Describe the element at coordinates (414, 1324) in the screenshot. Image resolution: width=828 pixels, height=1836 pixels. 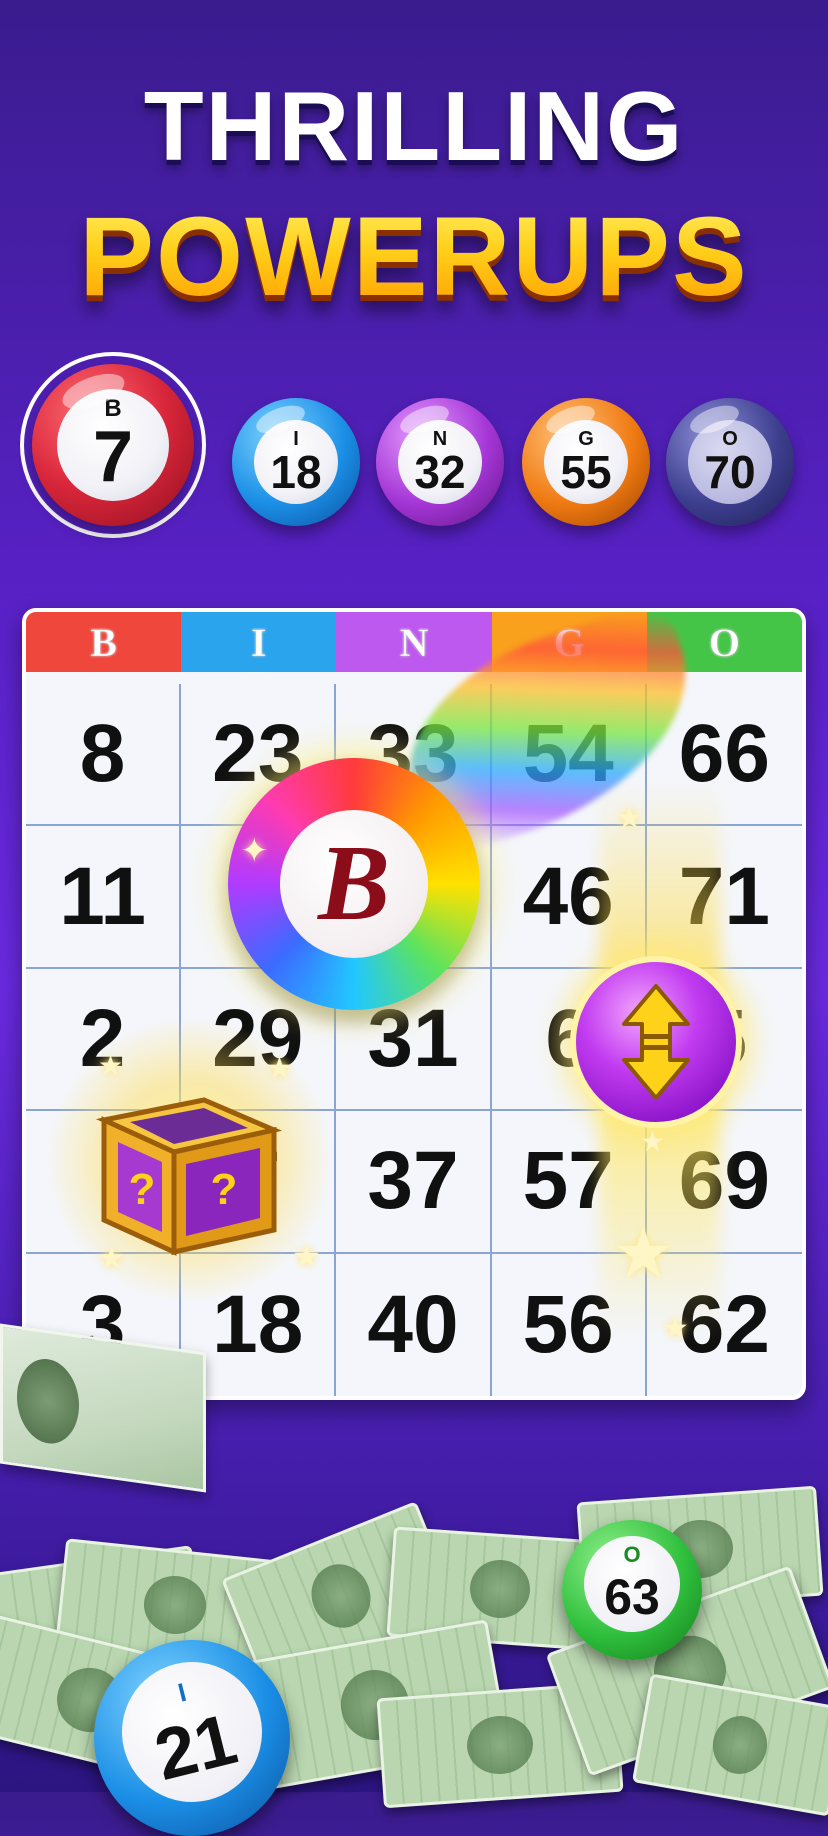
I see `bingo-cell: 40` at that location.